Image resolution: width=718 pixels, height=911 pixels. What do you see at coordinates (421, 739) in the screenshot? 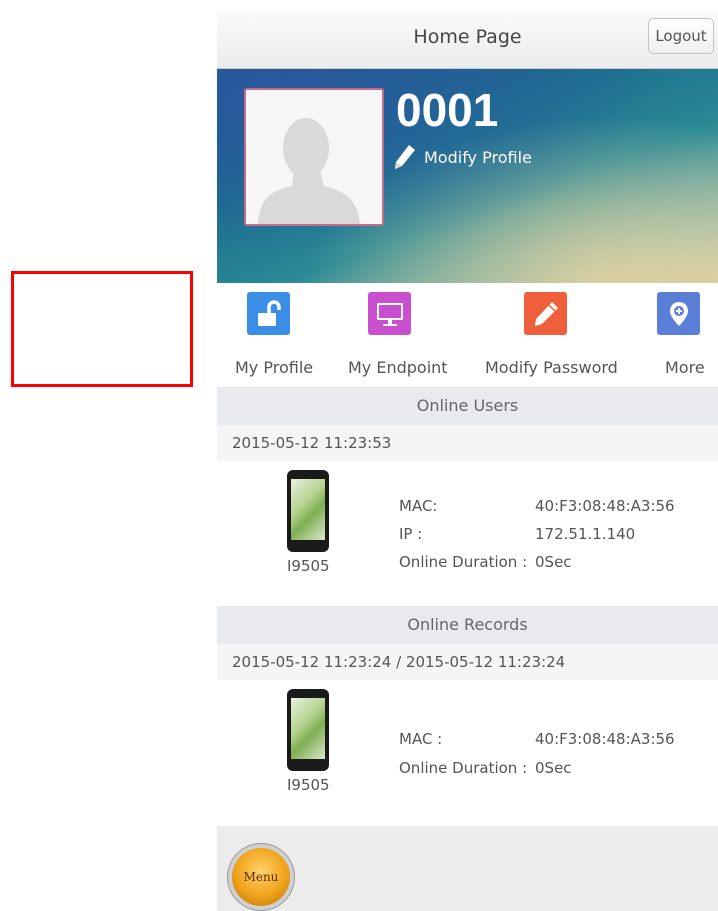
I see `mac-label: MAC :` at bounding box center [421, 739].